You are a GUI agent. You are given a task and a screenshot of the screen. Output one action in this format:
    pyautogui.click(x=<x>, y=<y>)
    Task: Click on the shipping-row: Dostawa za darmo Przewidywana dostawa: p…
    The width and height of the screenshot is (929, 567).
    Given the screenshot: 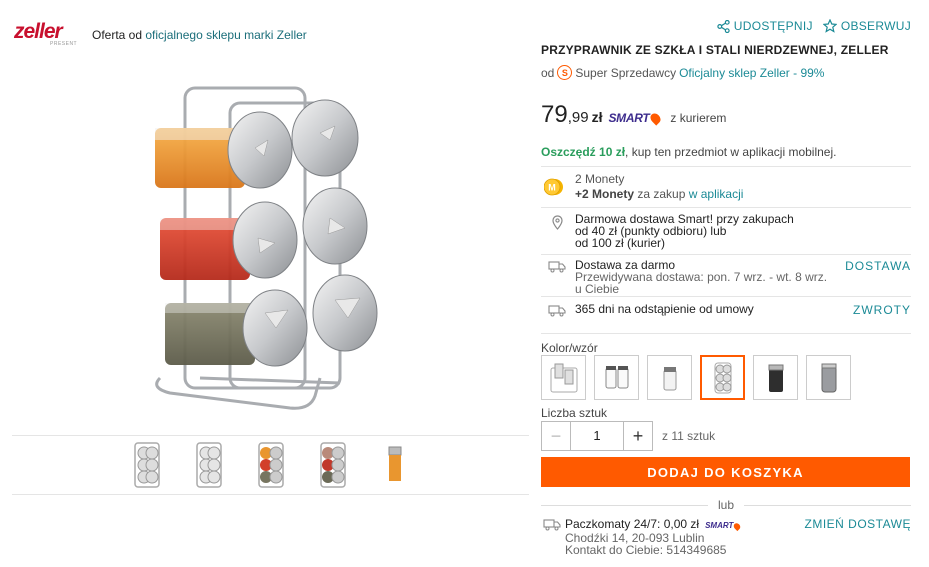 What is the action you would take?
    pyautogui.click(x=684, y=277)
    